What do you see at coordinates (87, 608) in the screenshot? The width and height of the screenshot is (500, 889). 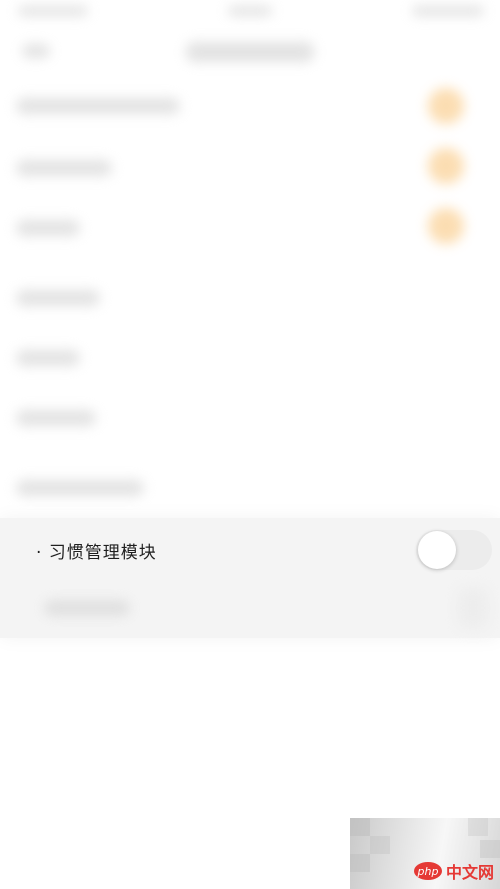 I see `habit-sub-item-blurred` at bounding box center [87, 608].